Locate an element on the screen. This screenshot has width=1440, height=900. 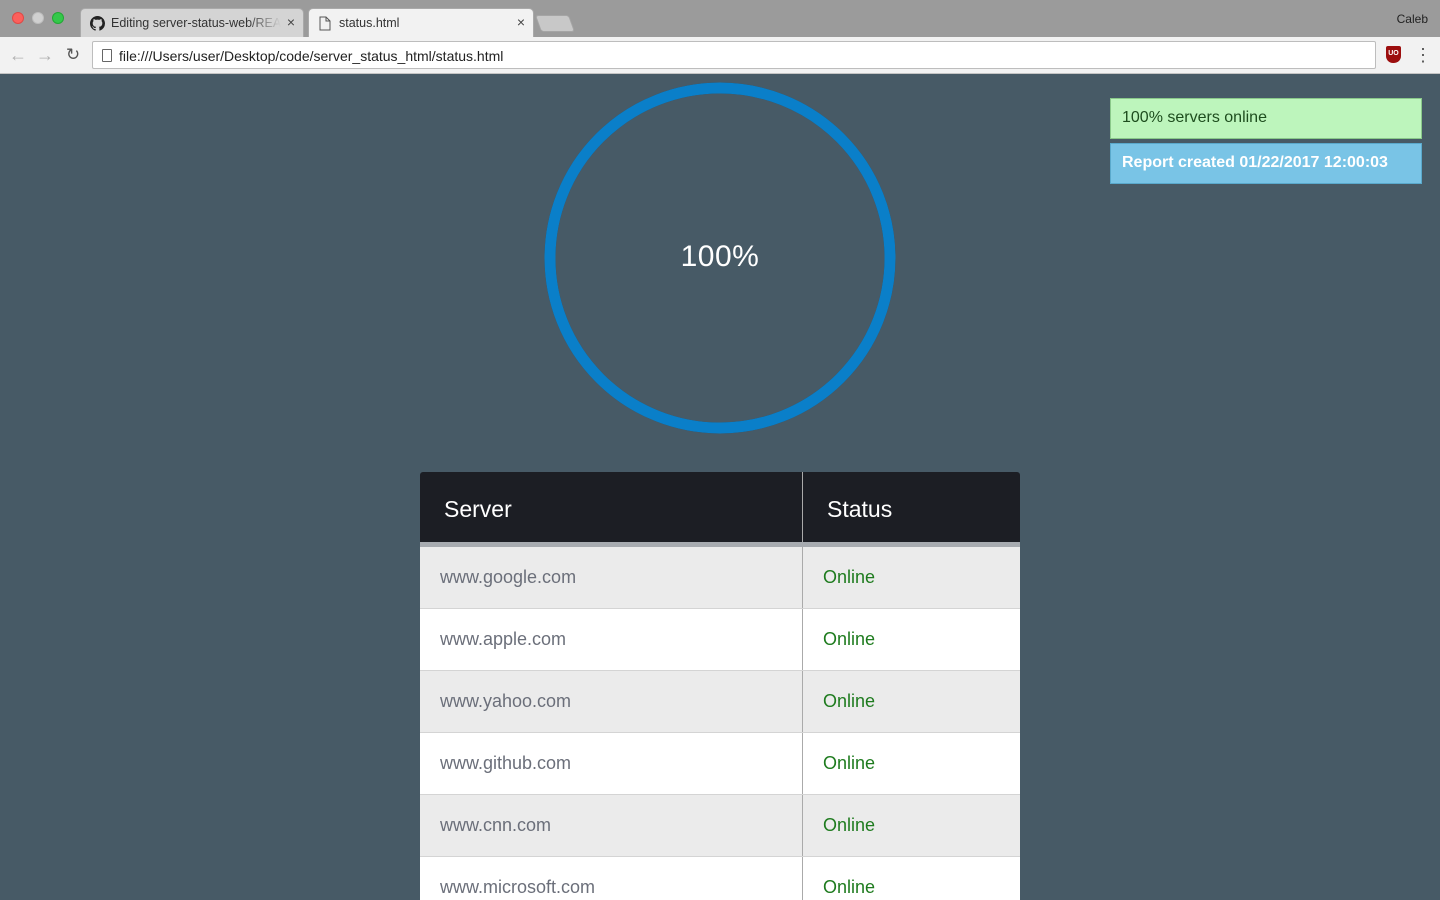
back-arrow-icon: ← is located at coordinates (18, 55).